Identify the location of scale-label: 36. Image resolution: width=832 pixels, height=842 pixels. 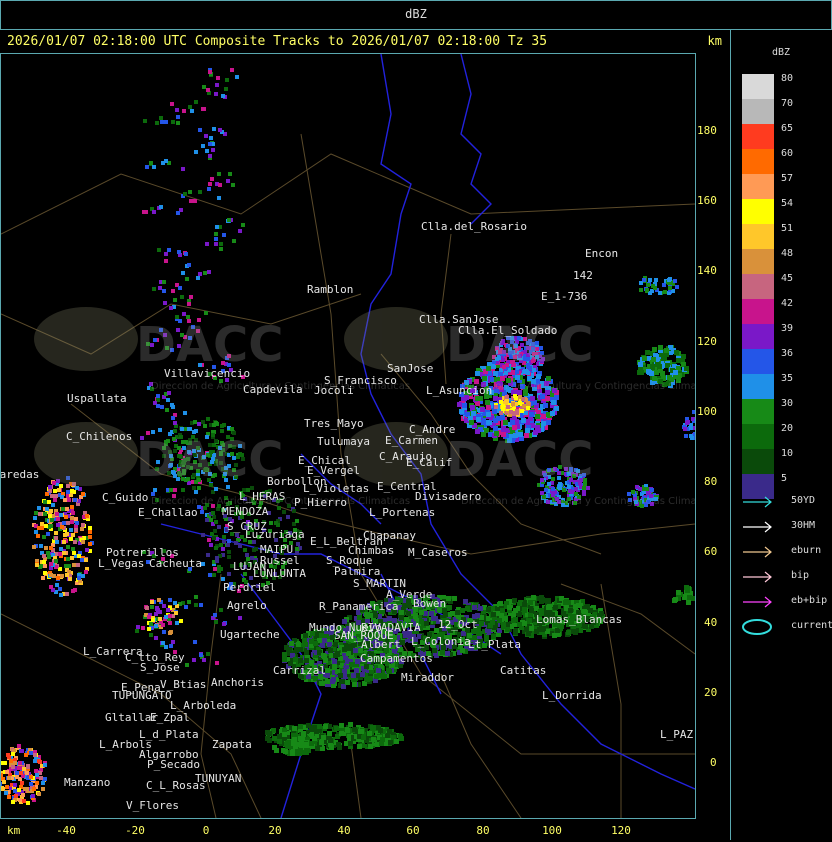
(787, 353).